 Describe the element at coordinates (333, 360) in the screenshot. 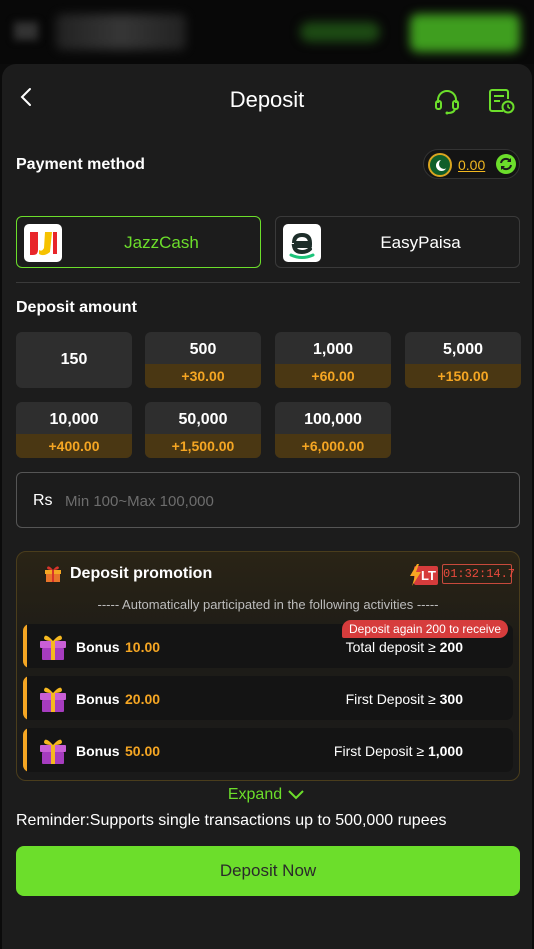

I see `amount-option: 1,000 +60.00` at that location.